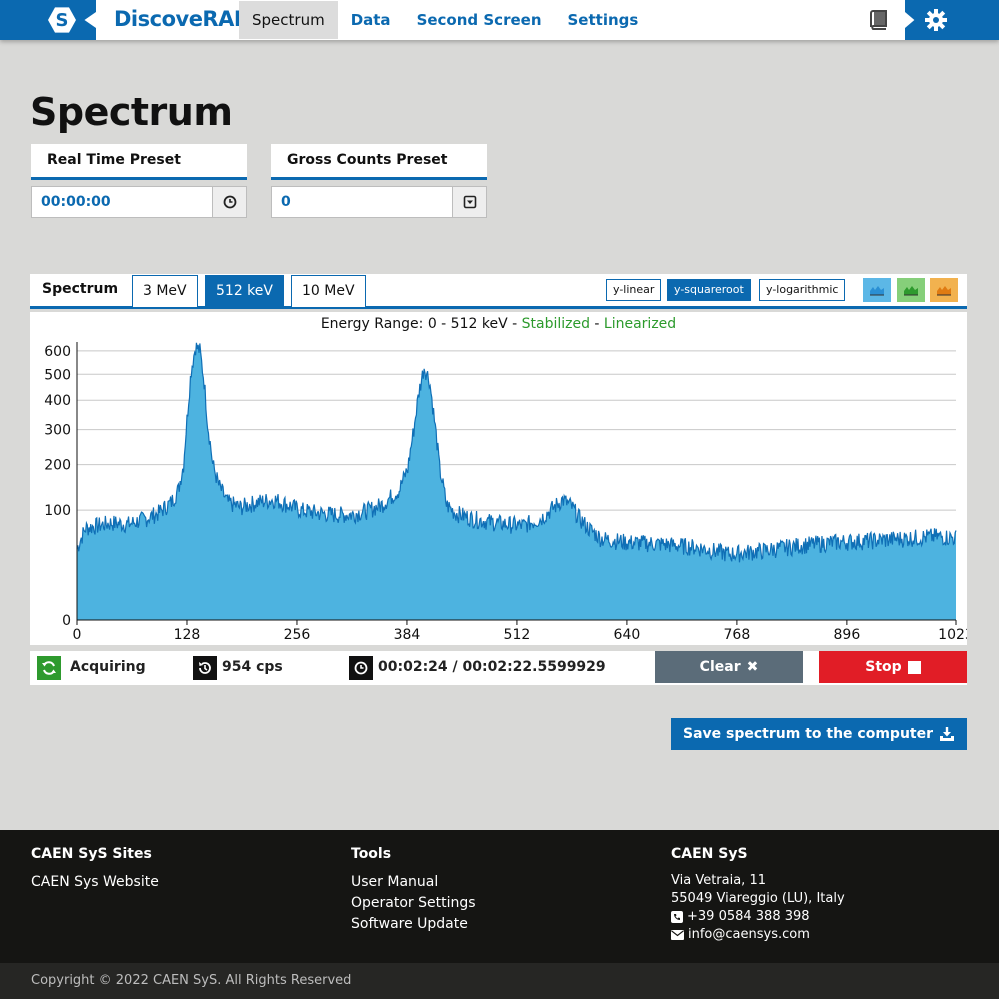 The image size is (999, 999). What do you see at coordinates (802, 290) in the screenshot?
I see `y-logarithmic-button: y-logarithmic` at bounding box center [802, 290].